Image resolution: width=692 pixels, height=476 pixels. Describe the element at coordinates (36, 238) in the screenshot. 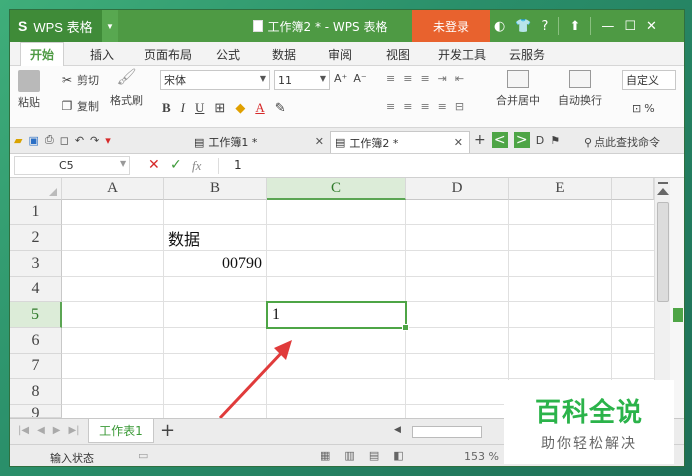

I see `row-header-2: 2` at that location.